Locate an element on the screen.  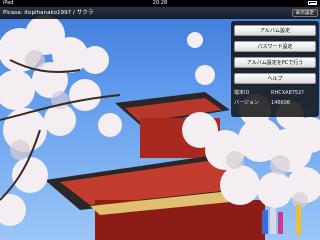
battery-icon is located at coordinates (312, 3).